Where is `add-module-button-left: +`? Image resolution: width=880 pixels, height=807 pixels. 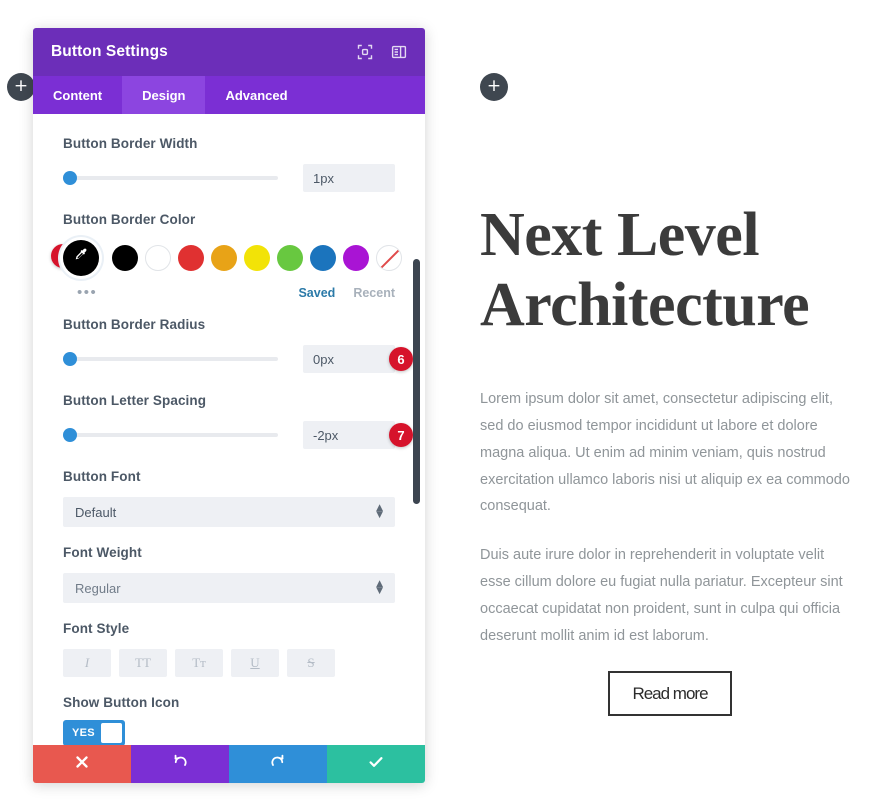 add-module-button-left: + is located at coordinates (21, 87).